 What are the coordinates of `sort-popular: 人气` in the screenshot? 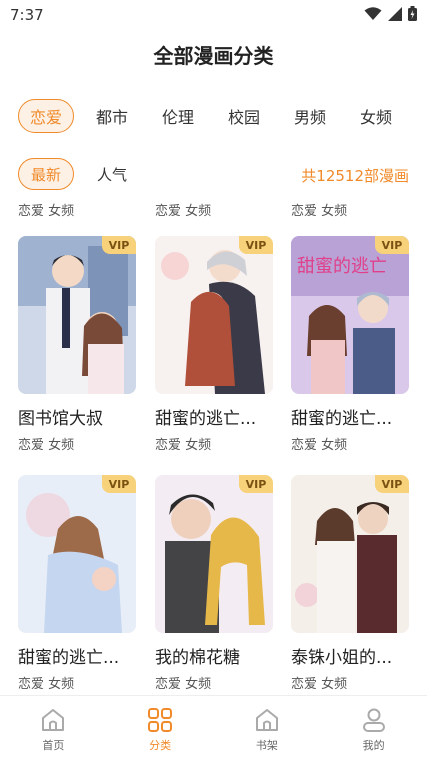 It's located at (112, 174).